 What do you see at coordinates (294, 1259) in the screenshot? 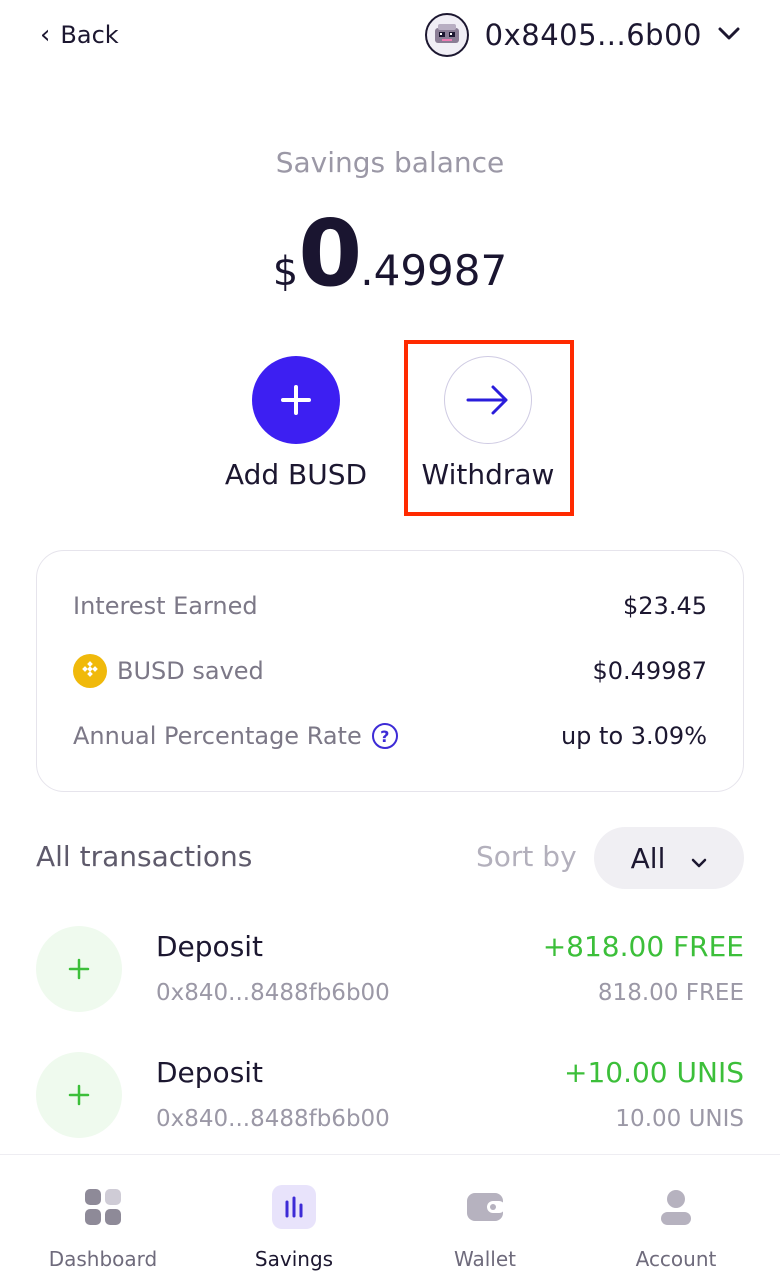
I see `nav-label: Savings` at bounding box center [294, 1259].